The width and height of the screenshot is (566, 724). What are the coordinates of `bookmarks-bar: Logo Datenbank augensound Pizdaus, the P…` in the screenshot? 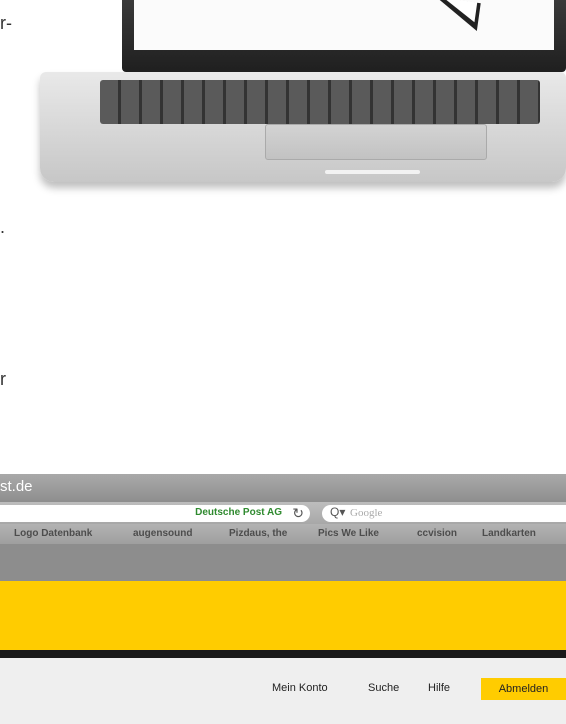 It's located at (283, 534).